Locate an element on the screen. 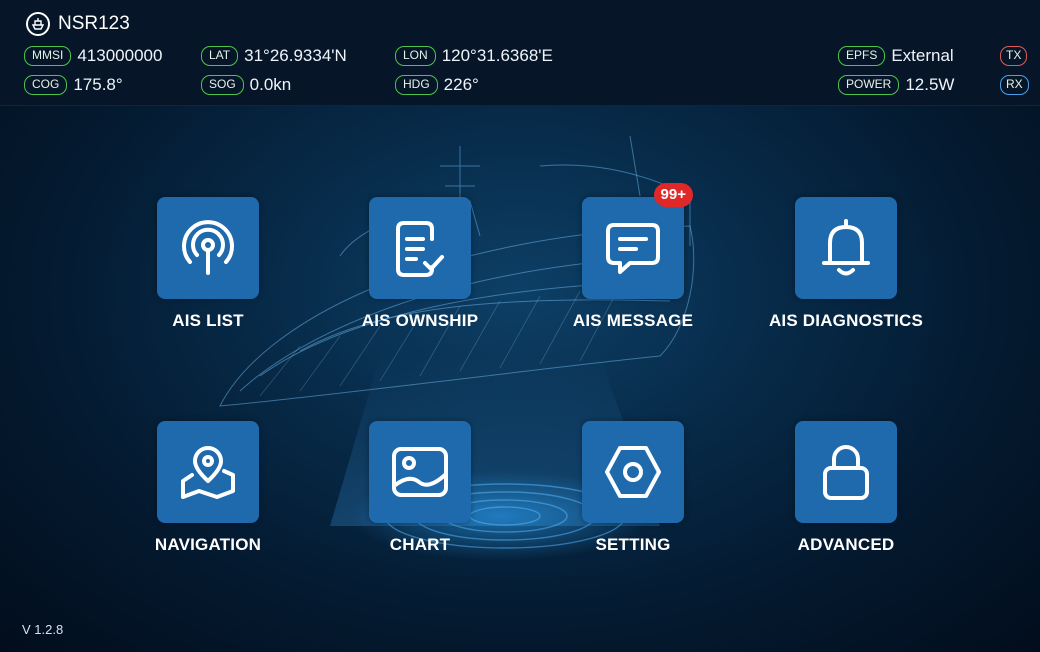 This screenshot has height=652, width=1040. document-check-icon is located at coordinates (420, 249).